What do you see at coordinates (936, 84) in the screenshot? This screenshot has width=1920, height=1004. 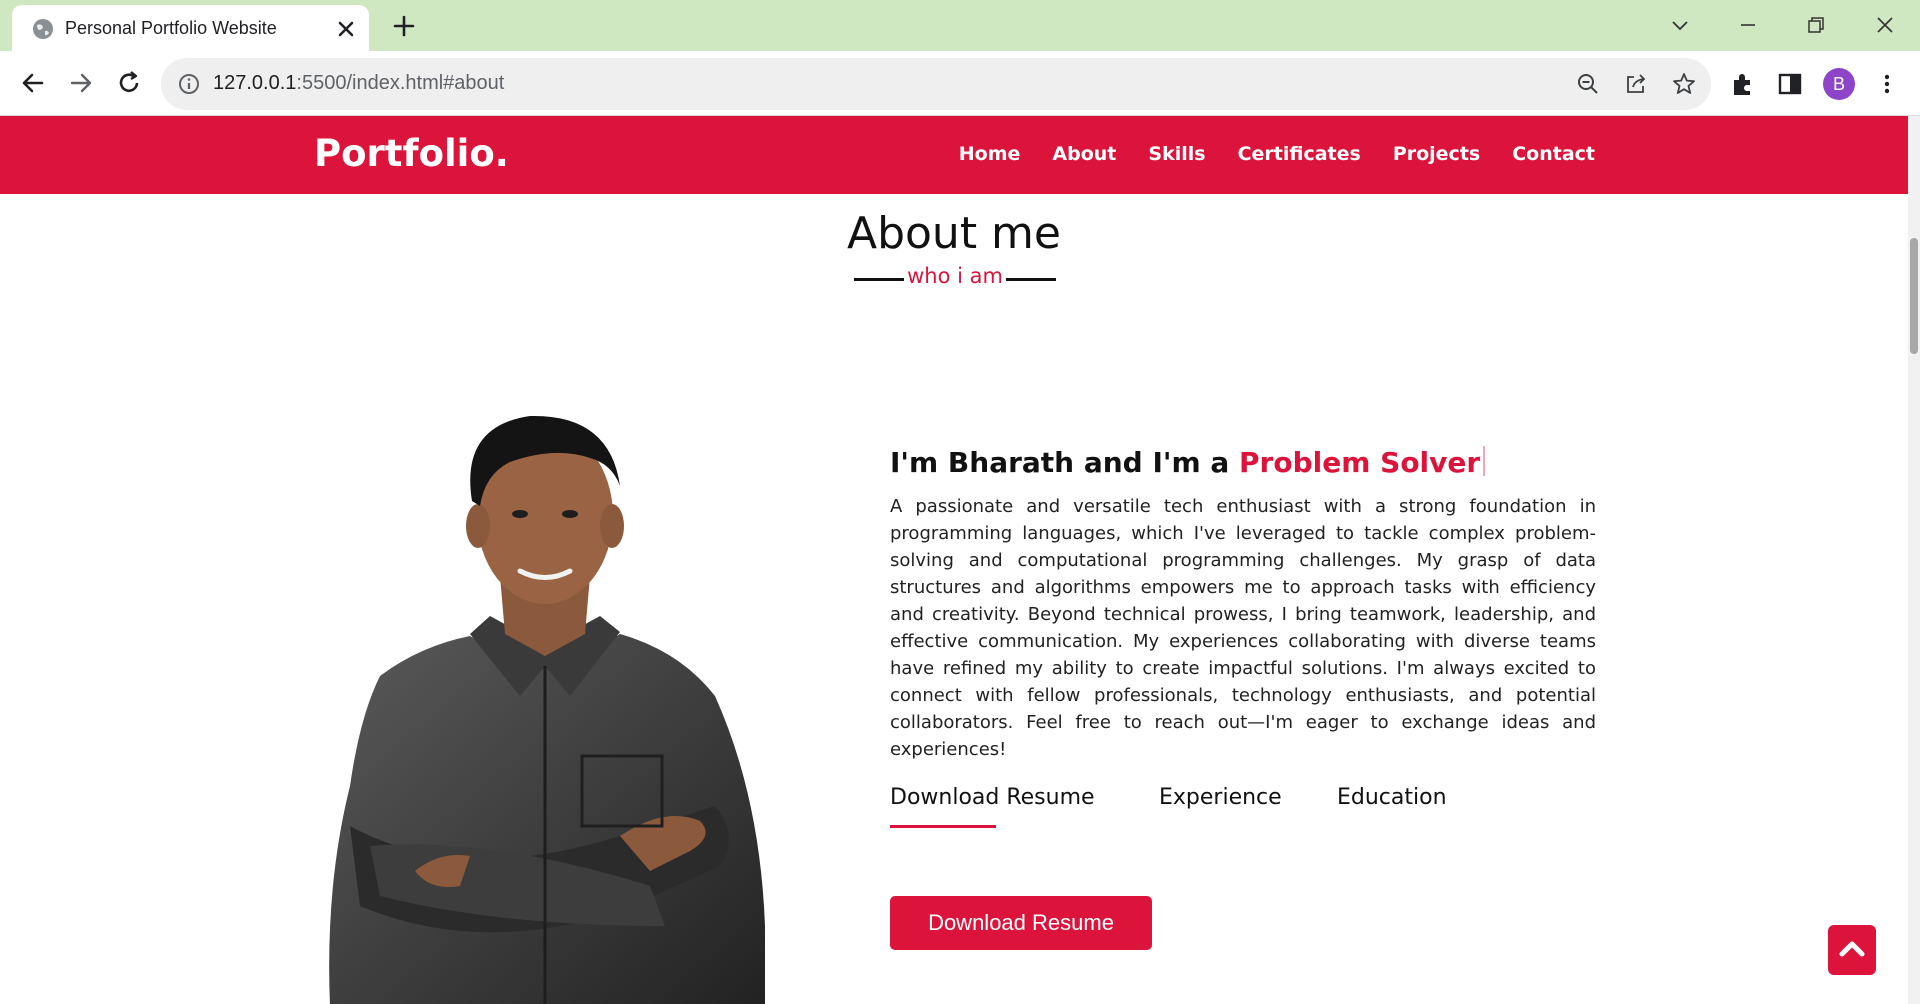 I see `address-bar: 127.0.0.1:5500/index.html#about` at bounding box center [936, 84].